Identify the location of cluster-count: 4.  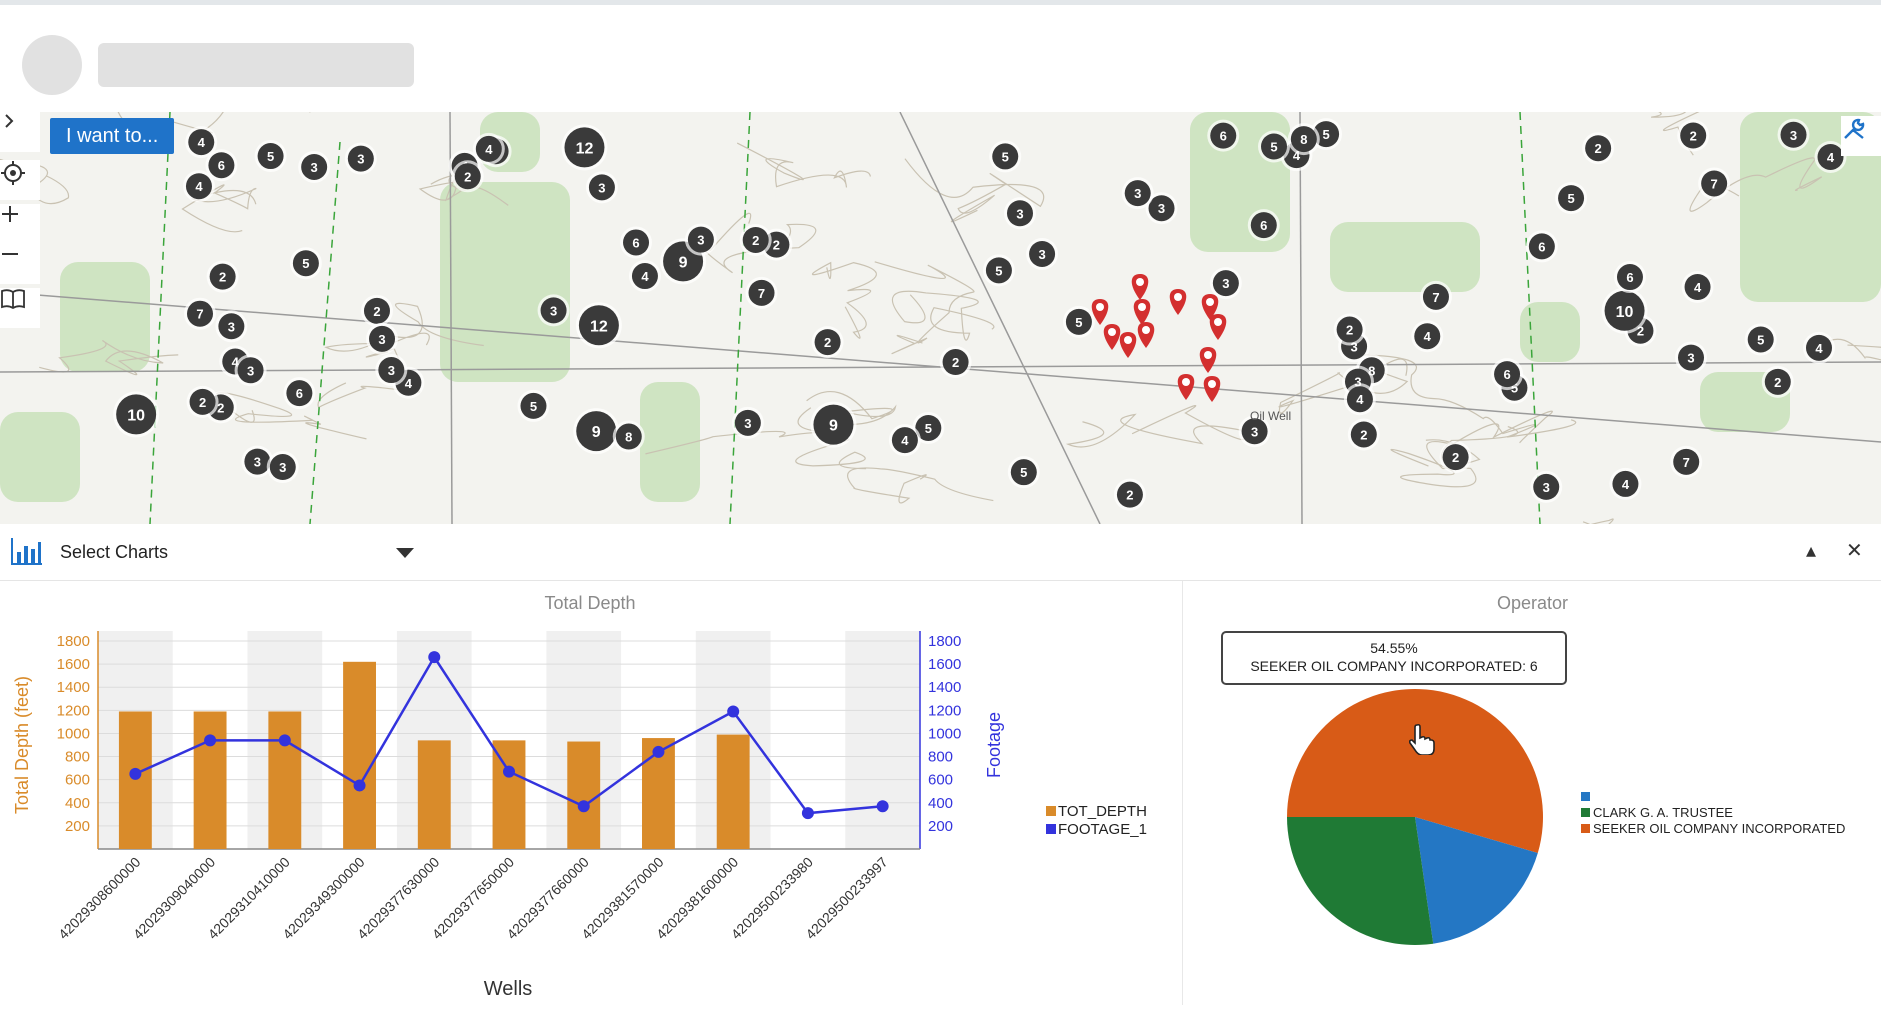
(1360, 399).